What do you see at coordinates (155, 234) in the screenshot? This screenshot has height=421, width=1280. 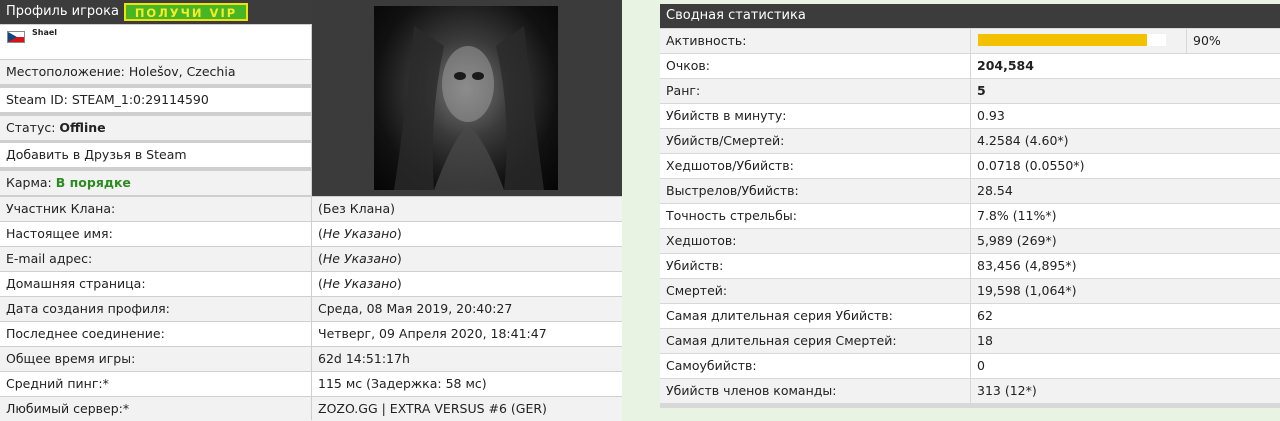 I see `profile-row-label: Настоящее имя:` at bounding box center [155, 234].